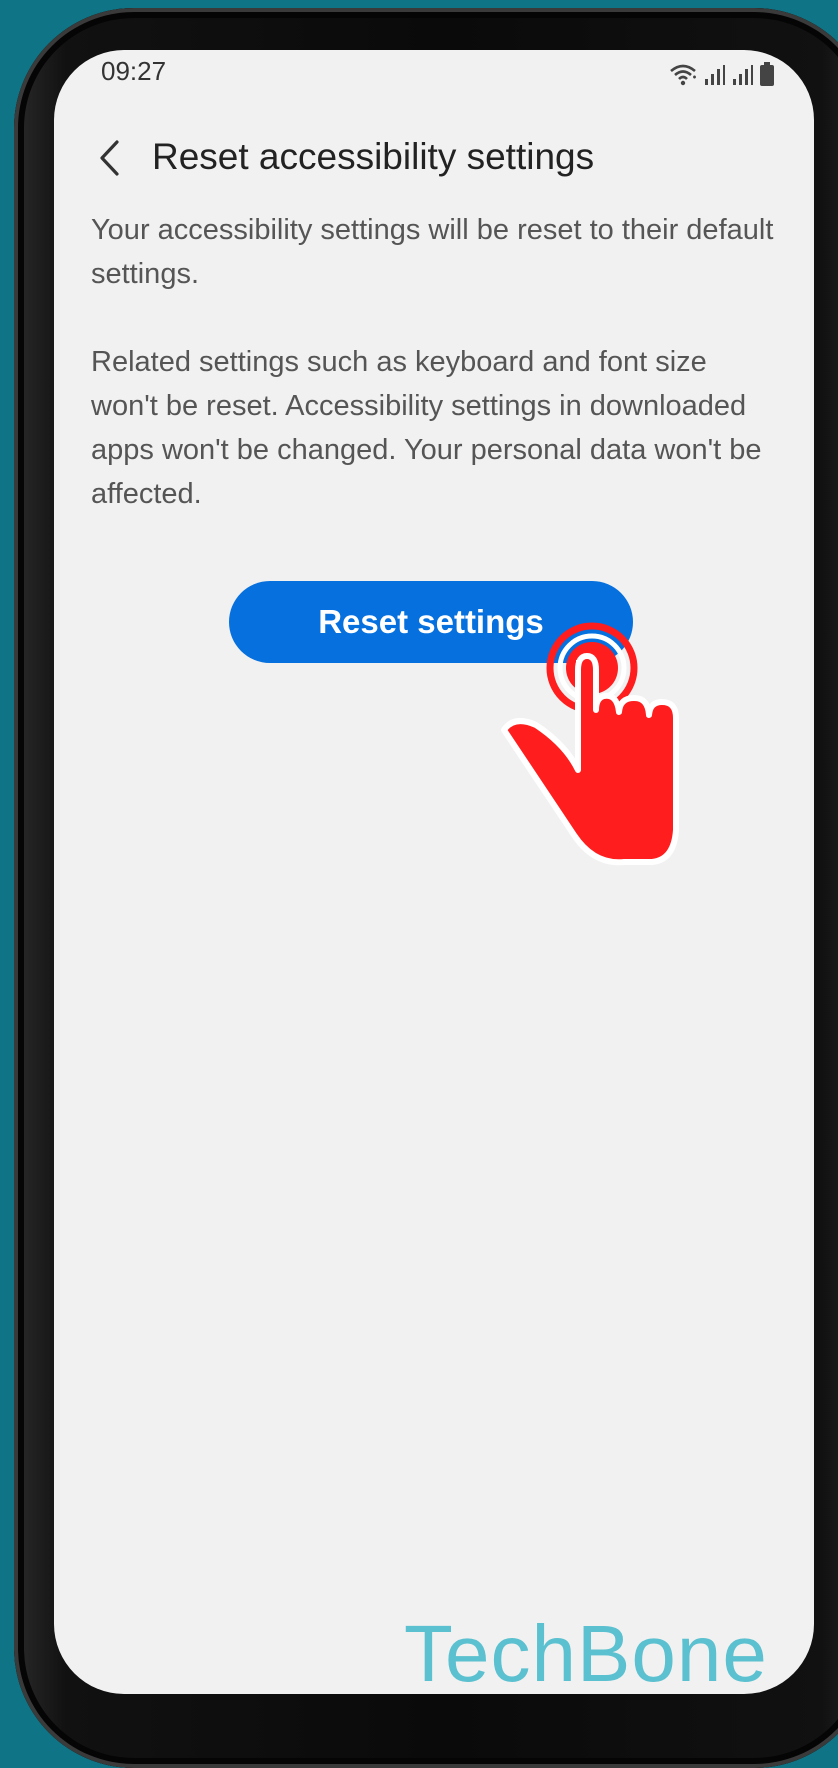 The height and width of the screenshot is (1768, 838). I want to click on status-icons, so click(721, 72).